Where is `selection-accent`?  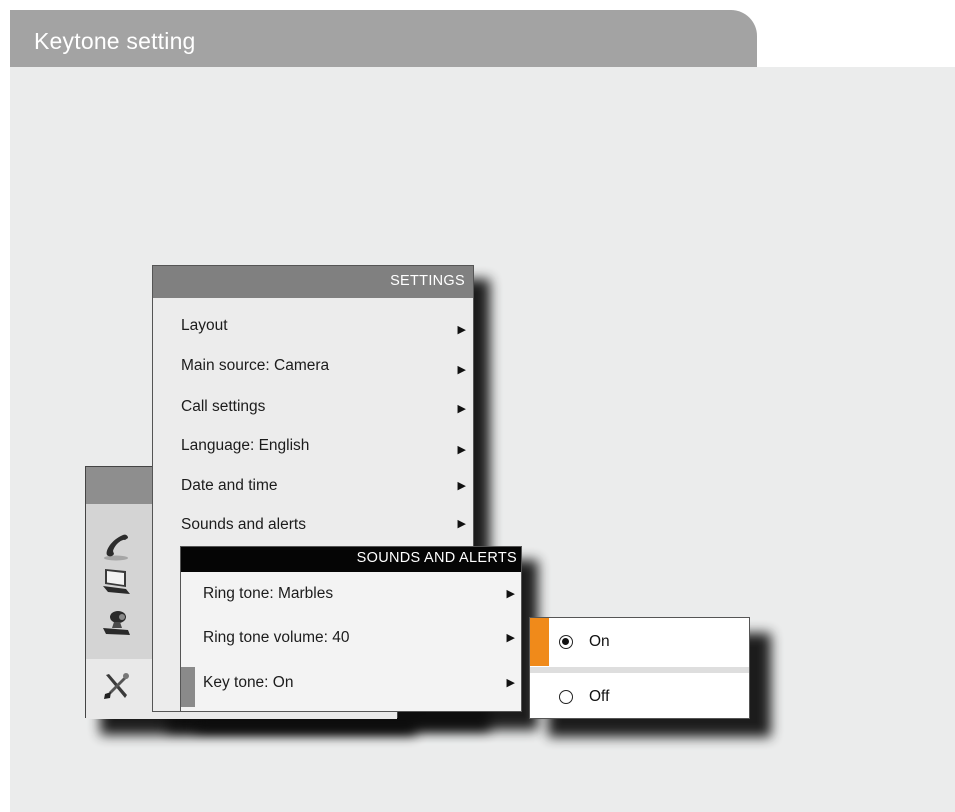
selection-accent is located at coordinates (539, 642).